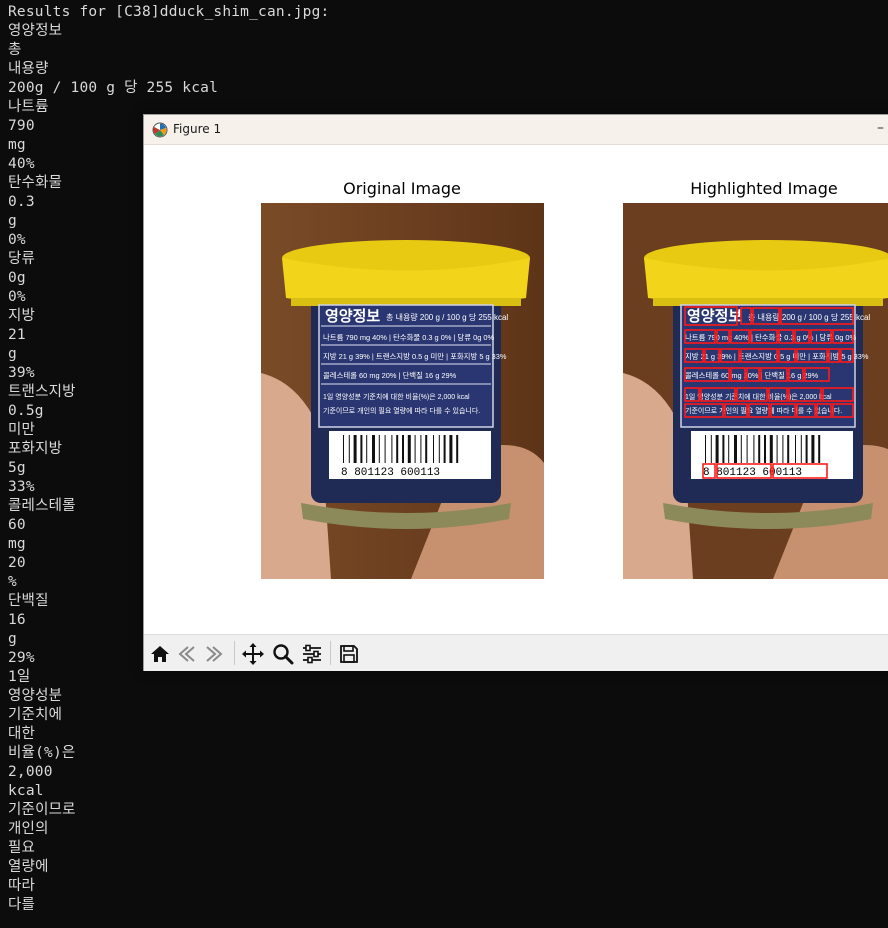  I want to click on terminal-line: kcal, so click(26, 791).